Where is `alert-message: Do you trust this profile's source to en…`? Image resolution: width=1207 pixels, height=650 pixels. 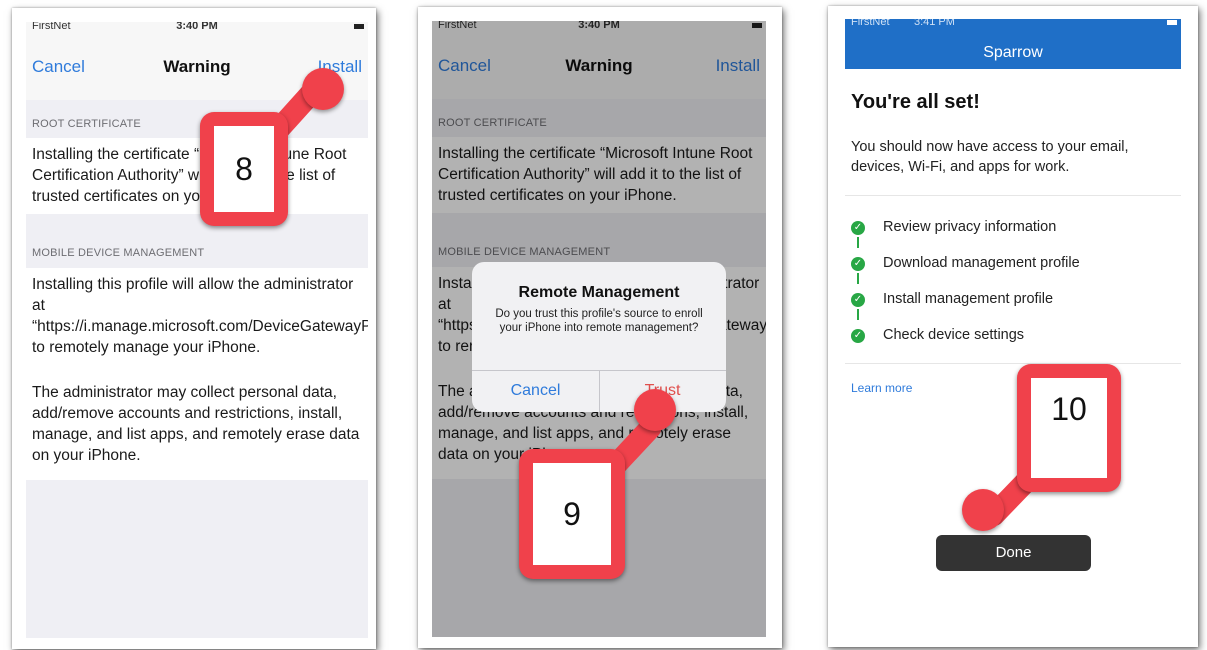
alert-message: Do you trust this profile's source to en… is located at coordinates (599, 321).